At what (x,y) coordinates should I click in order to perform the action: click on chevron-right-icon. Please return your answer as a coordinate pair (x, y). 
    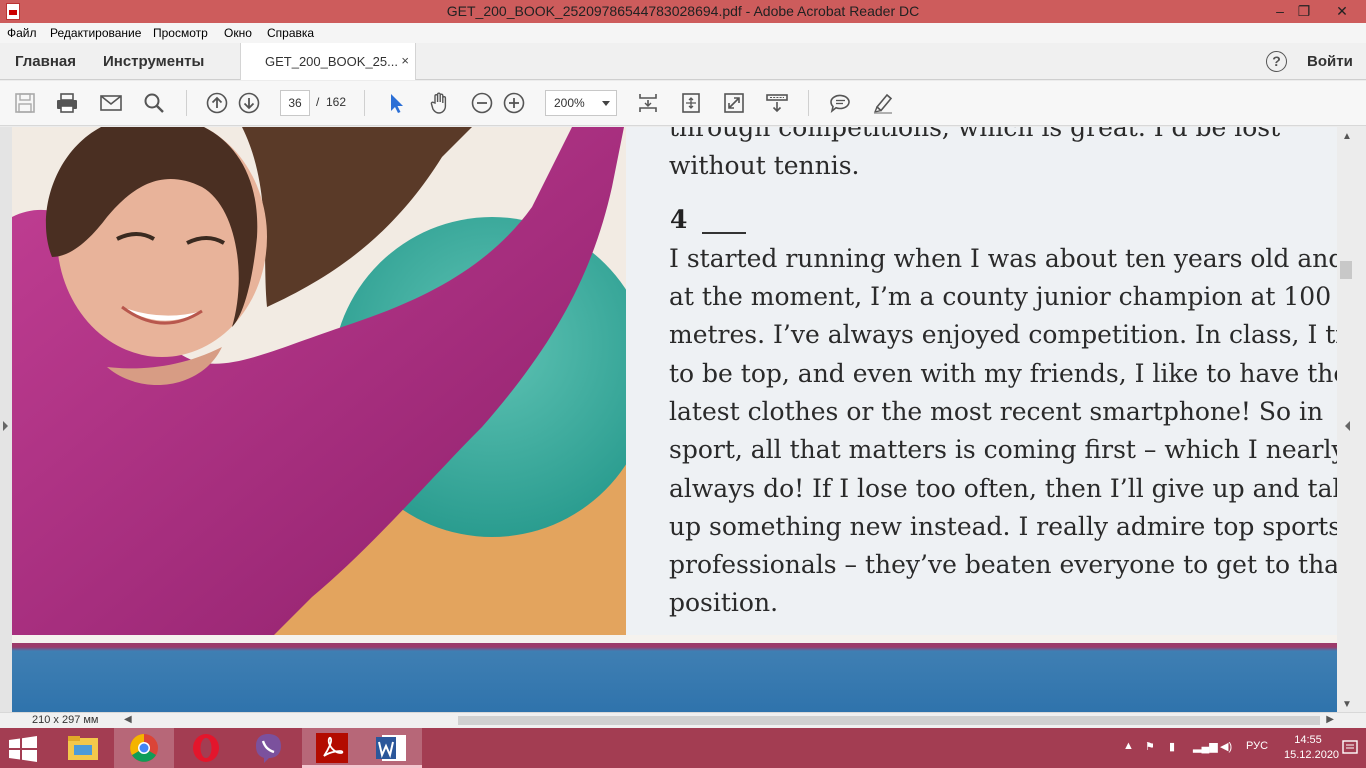
    Looking at the image, I should click on (5, 426).